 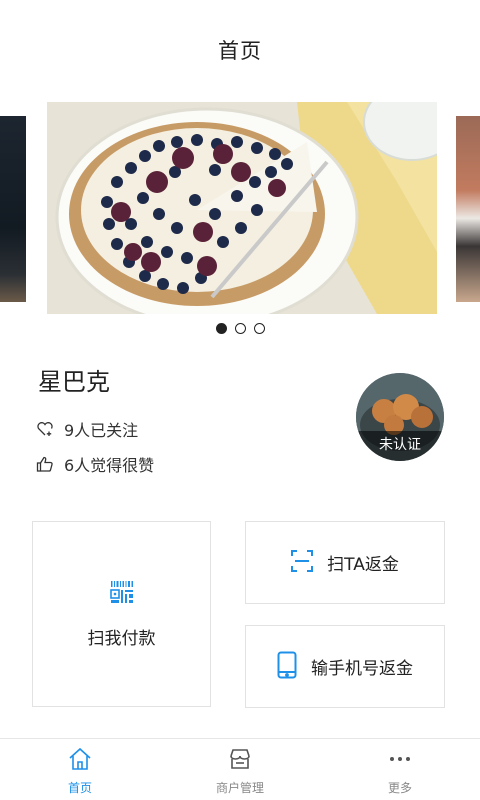 I want to click on more-icon, so click(x=400, y=761).